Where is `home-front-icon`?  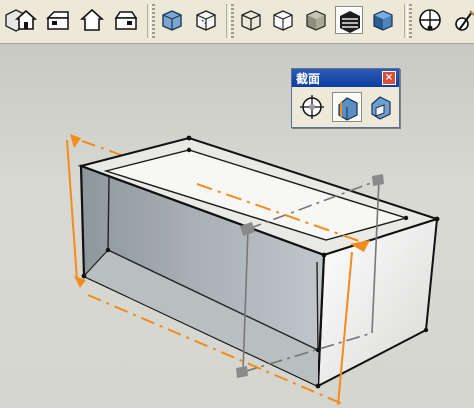
home-front-icon is located at coordinates (26, 19).